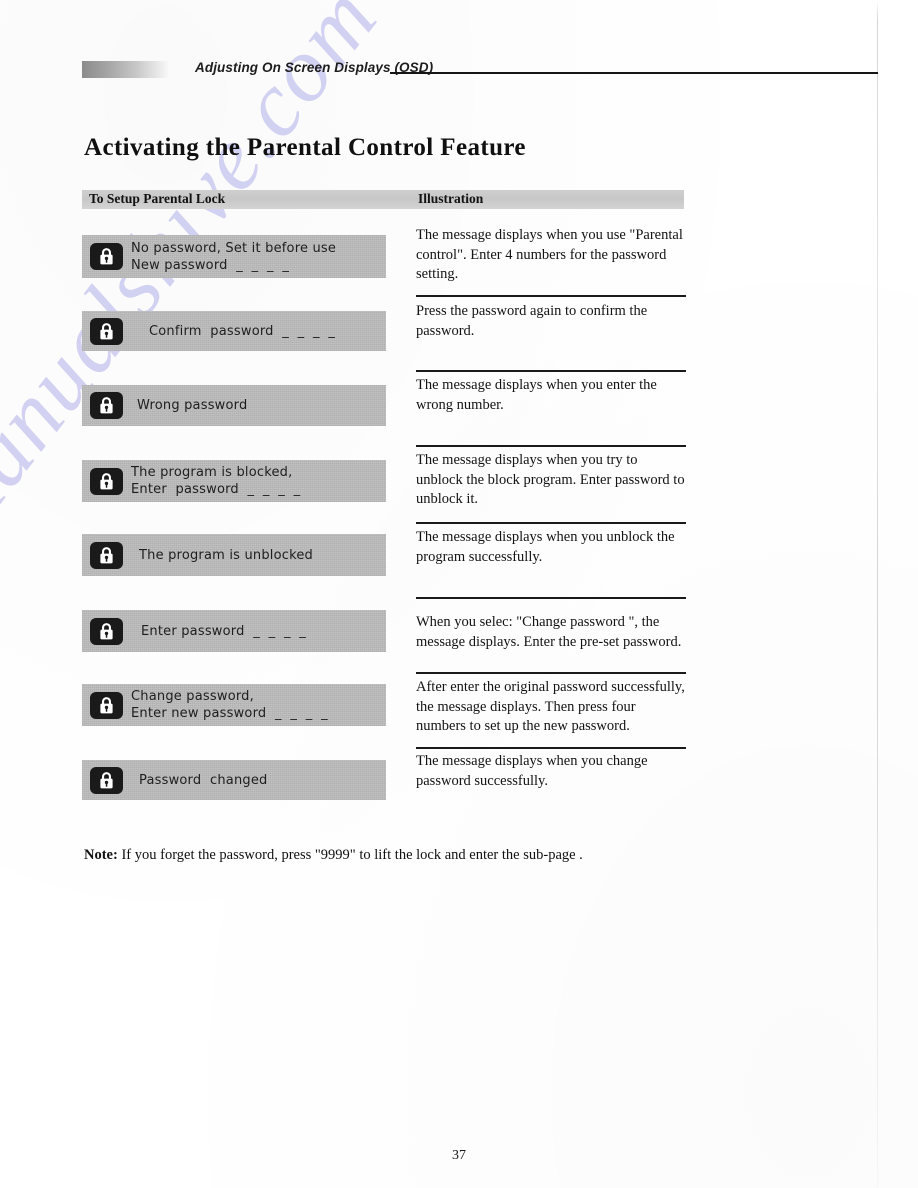 The height and width of the screenshot is (1188, 918). Describe the element at coordinates (451, 198) in the screenshot. I see `column-header-illustration: Illustration` at that location.